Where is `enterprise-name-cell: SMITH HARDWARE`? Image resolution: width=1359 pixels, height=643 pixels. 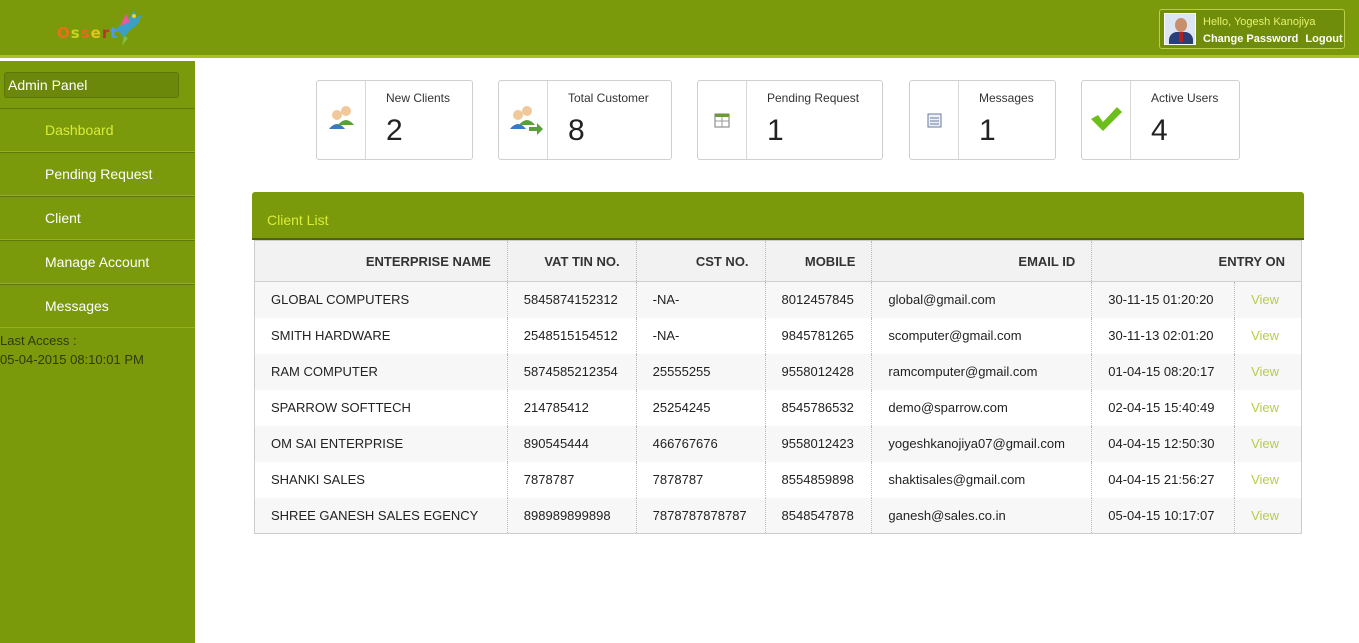 enterprise-name-cell: SMITH HARDWARE is located at coordinates (381, 335).